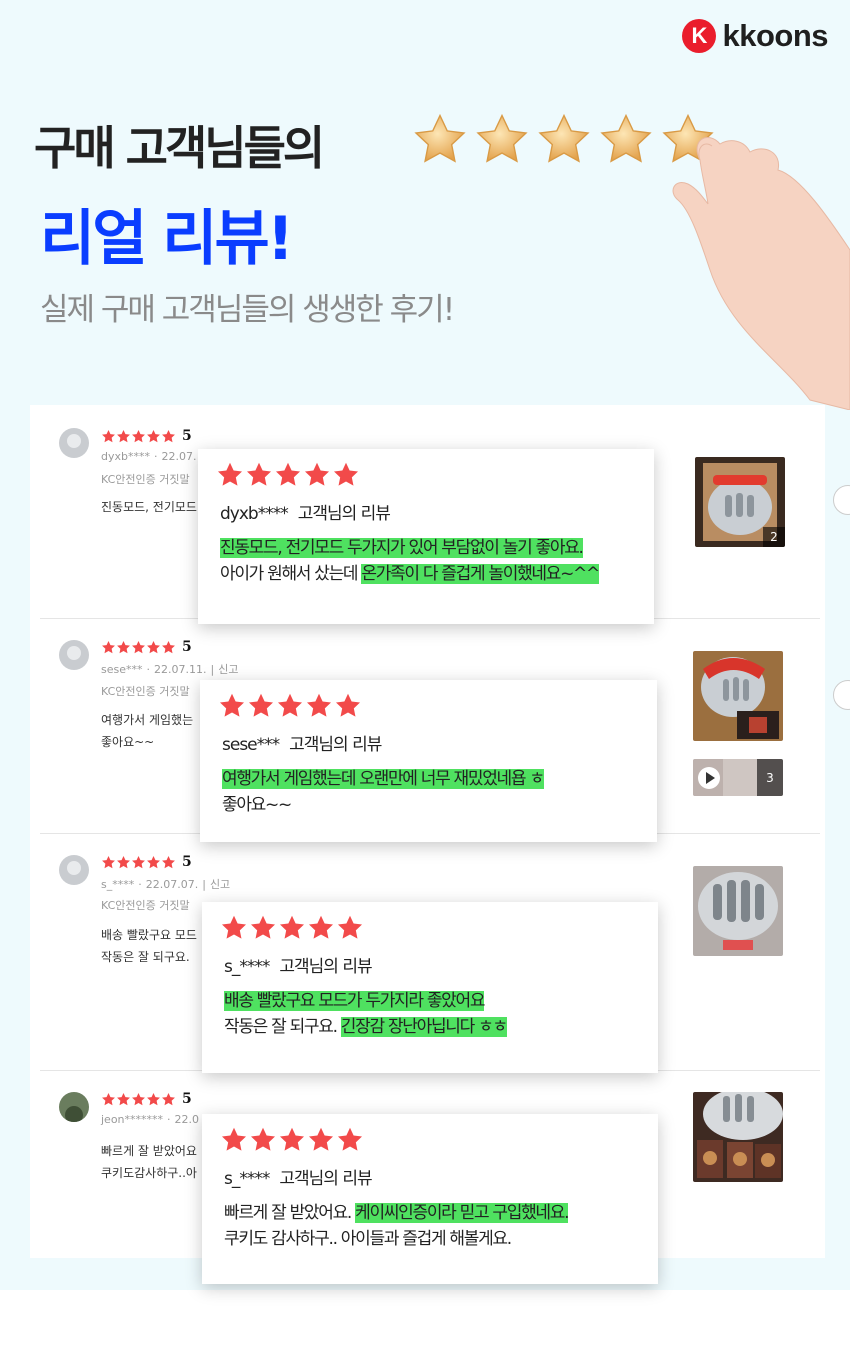 The image size is (850, 1350). What do you see at coordinates (145, 957) in the screenshot?
I see `review-body-line: 작동은 잘 되구요.` at bounding box center [145, 957].